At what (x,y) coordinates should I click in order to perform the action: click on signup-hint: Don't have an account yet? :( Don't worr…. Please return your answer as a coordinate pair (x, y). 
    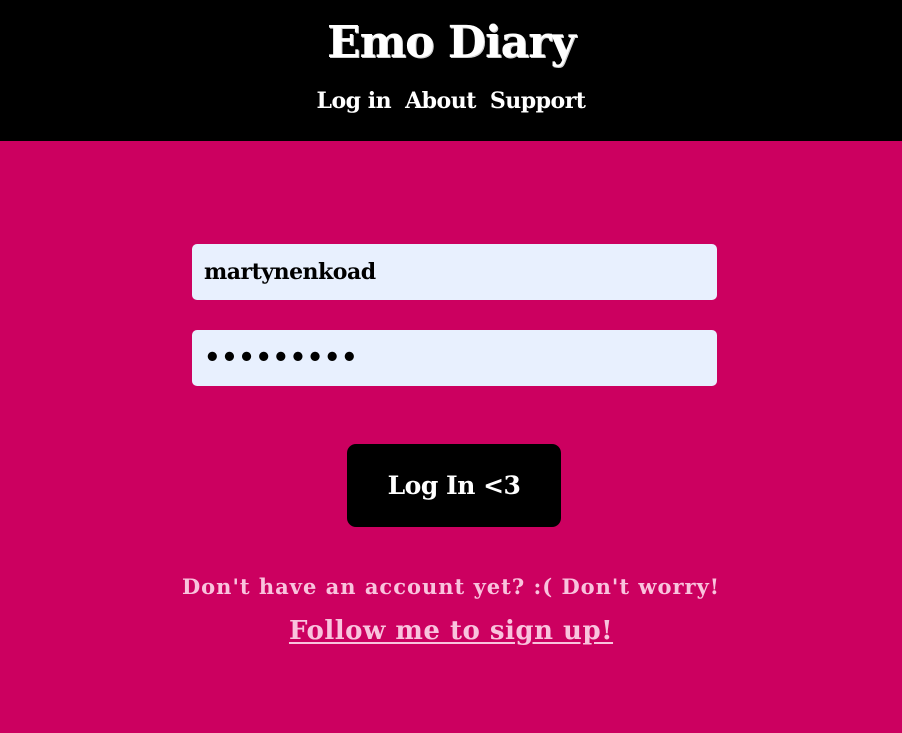
    Looking at the image, I should click on (451, 586).